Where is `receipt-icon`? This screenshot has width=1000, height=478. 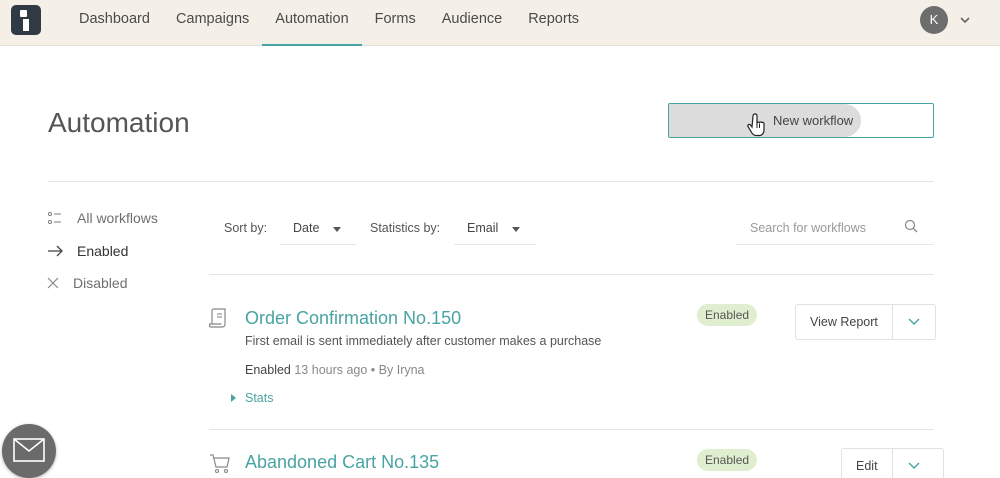
receipt-icon is located at coordinates (217, 318).